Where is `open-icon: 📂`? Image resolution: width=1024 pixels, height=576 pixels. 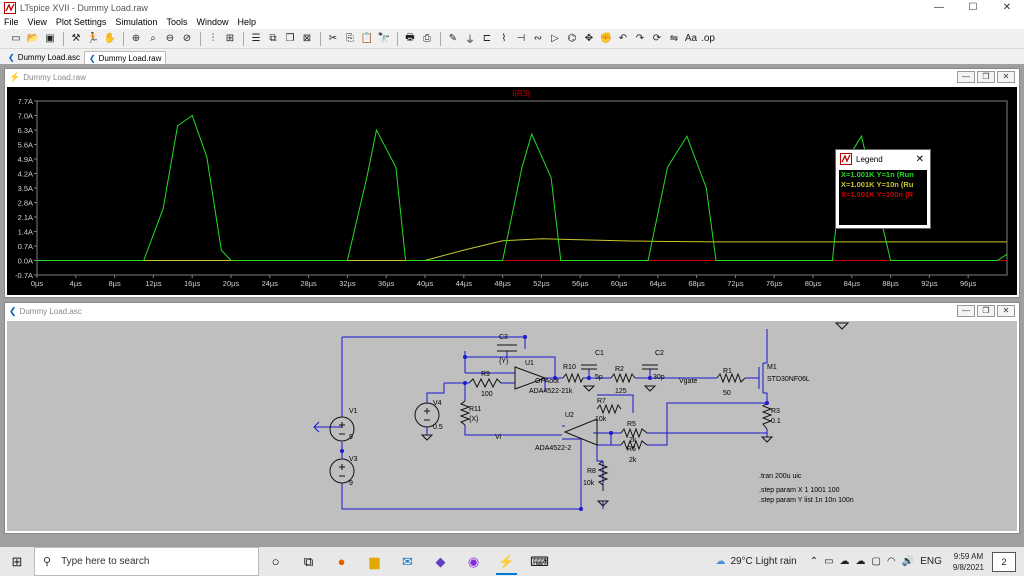
open-icon: 📂 is located at coordinates (33, 39).